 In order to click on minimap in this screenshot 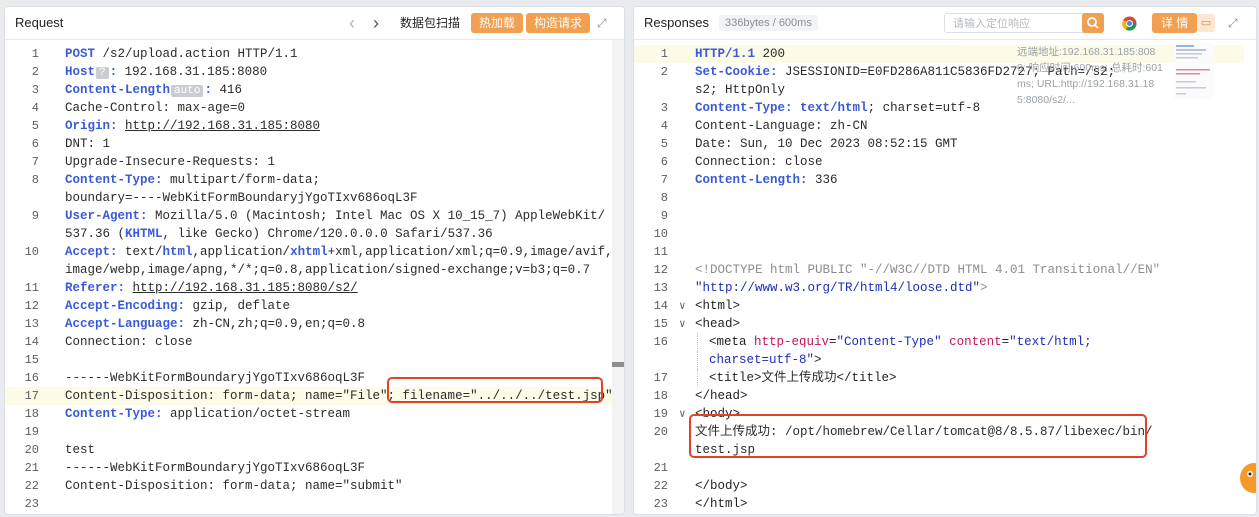, I will do `click(1194, 71)`.